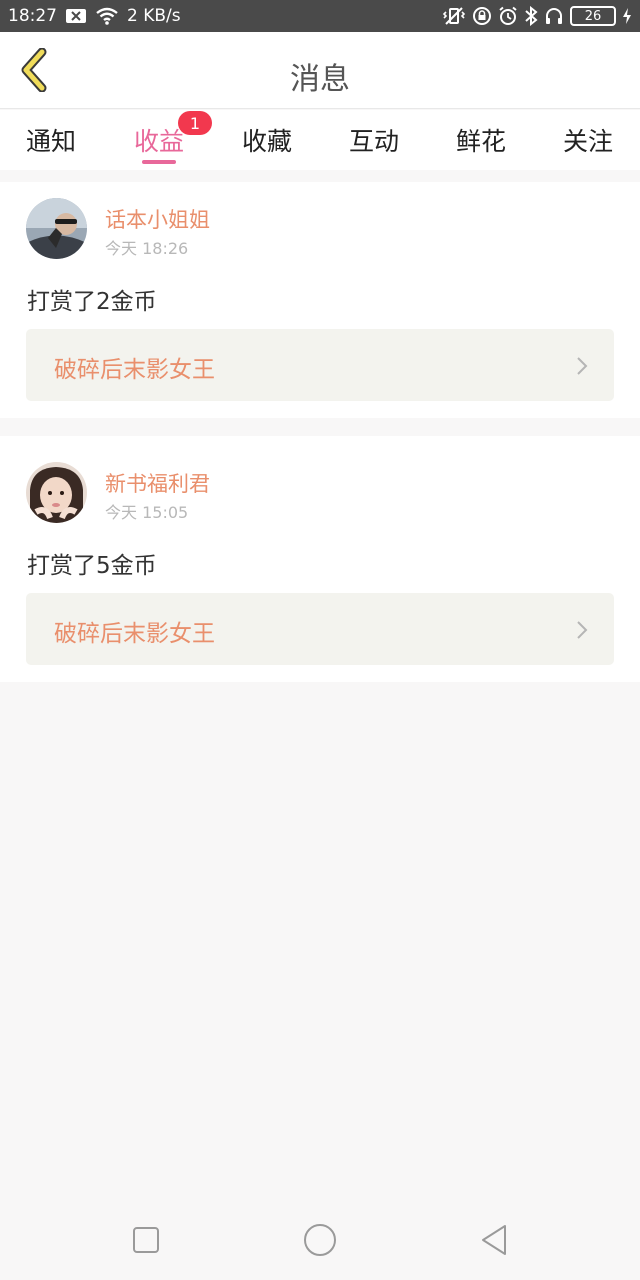 The image size is (640, 1280). I want to click on status-bar: 18:27 2 KB/s 26, so click(320, 16).